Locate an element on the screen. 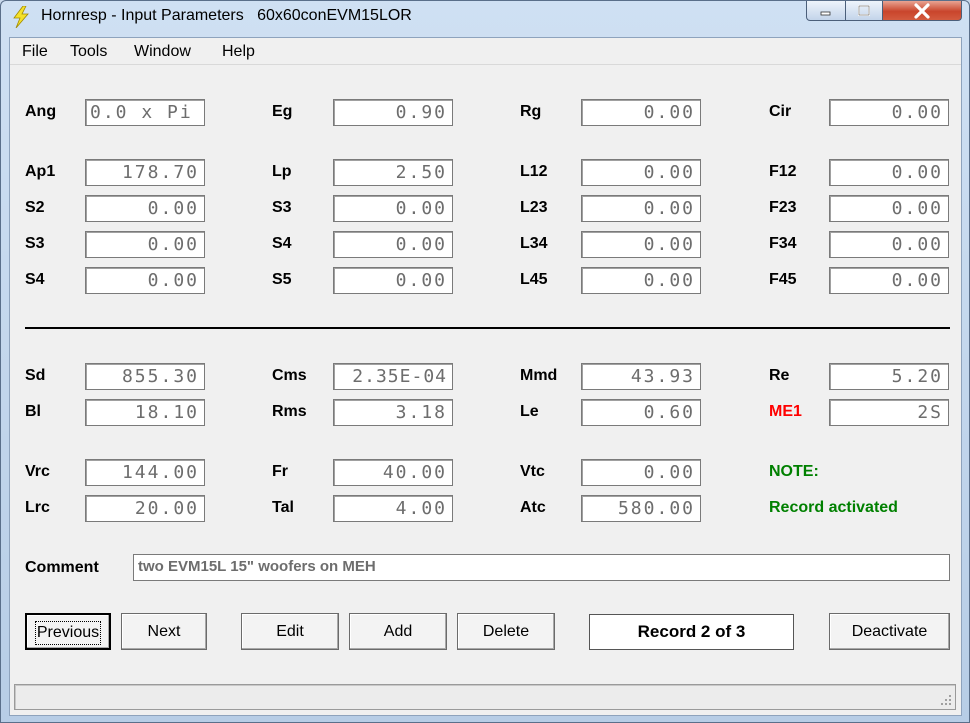  param-field: 855.30 is located at coordinates (145, 376).